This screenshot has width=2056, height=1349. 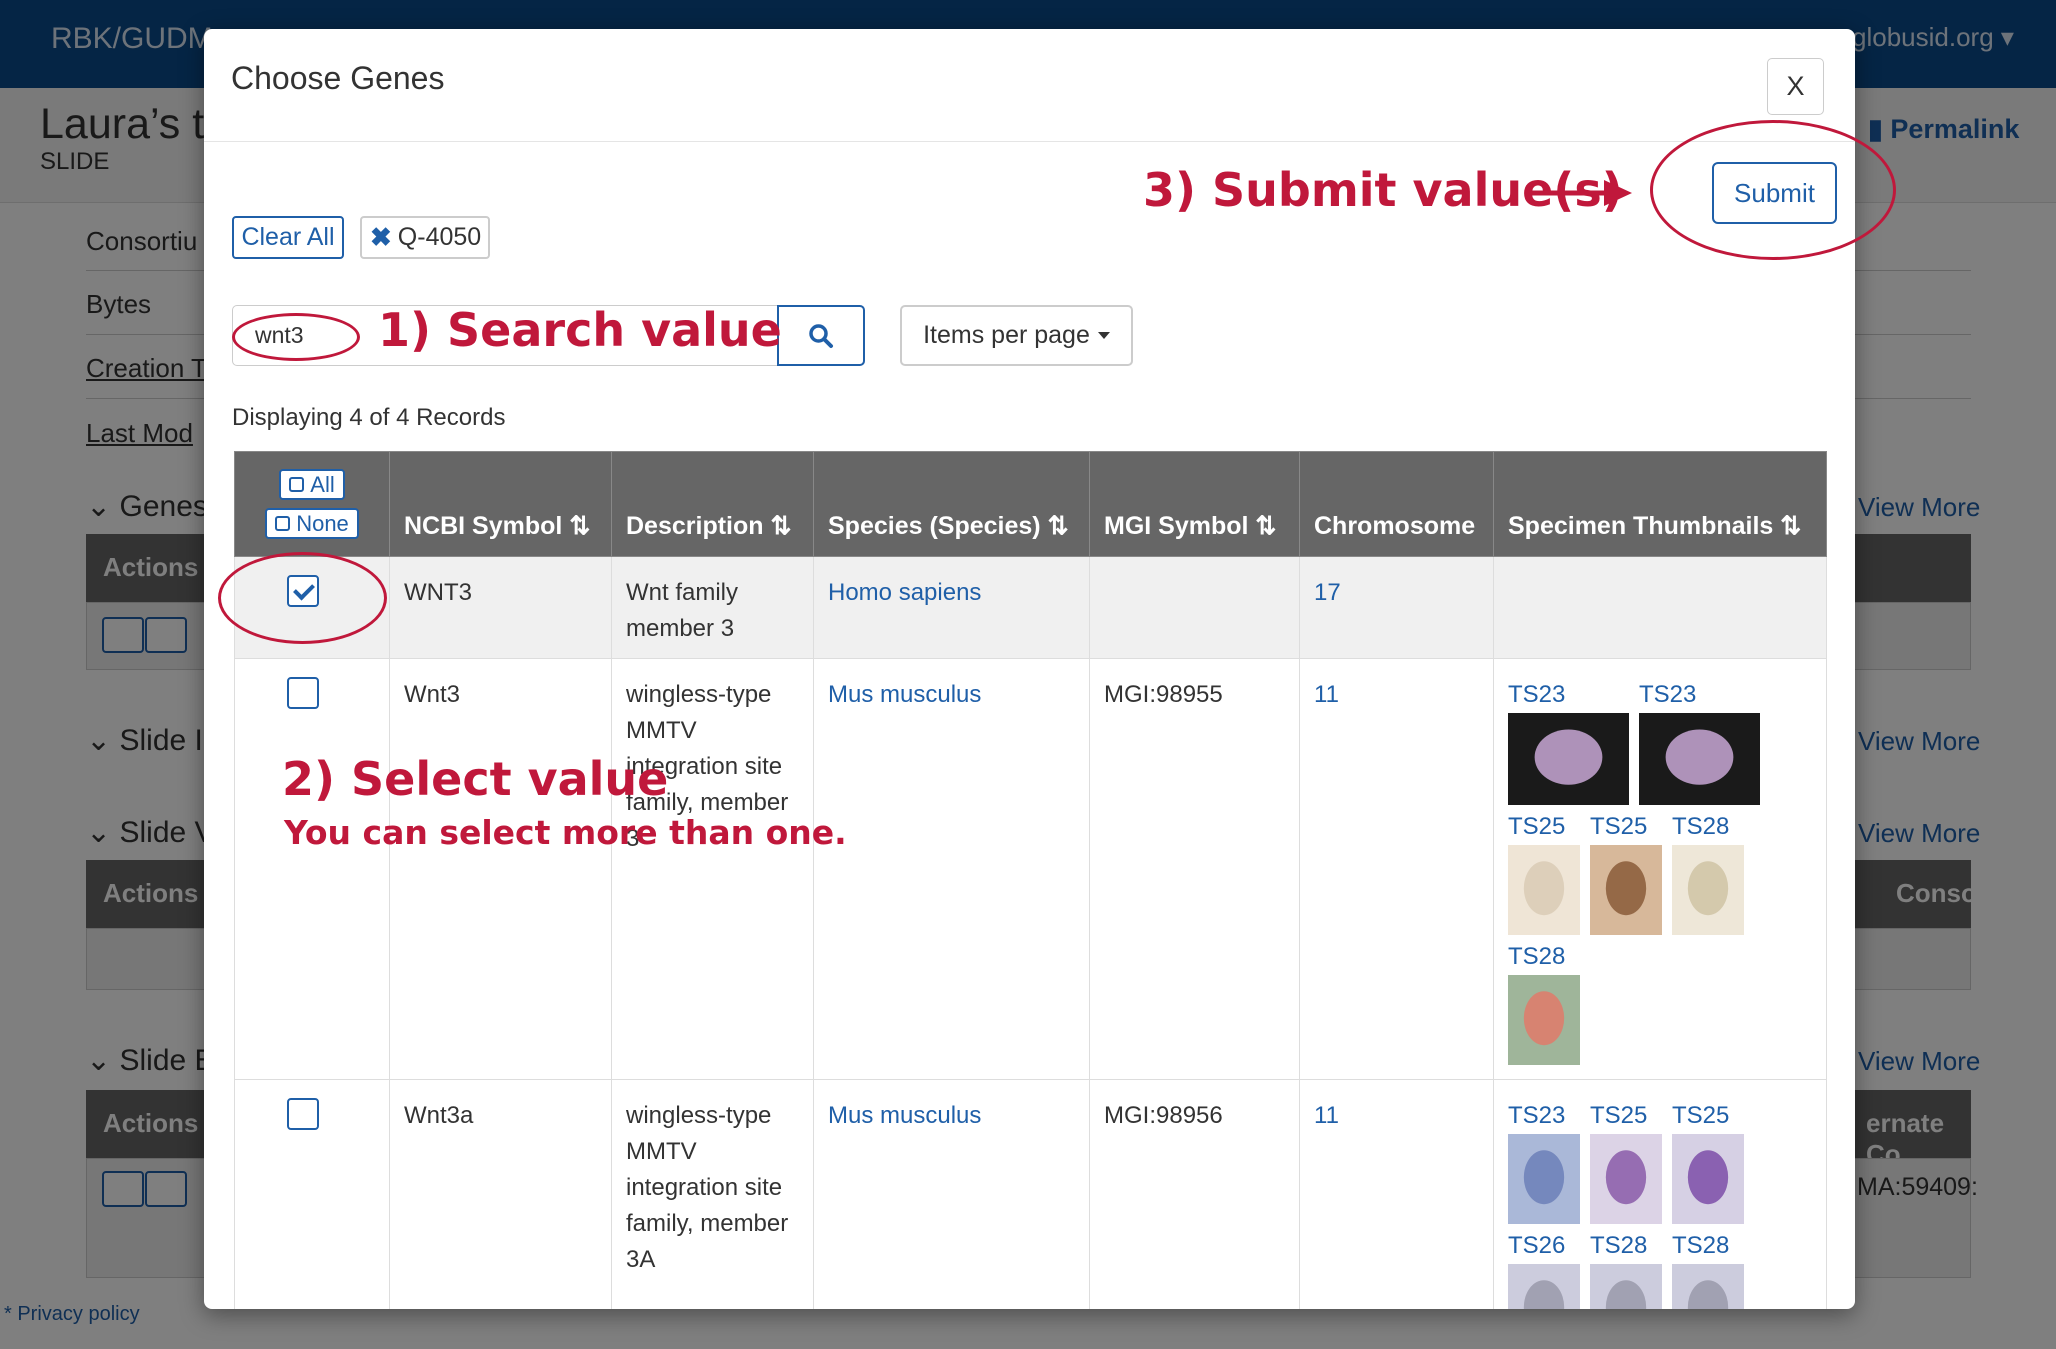 What do you see at coordinates (483, 526) in the screenshot?
I see `column-label: NCBI Symbol` at bounding box center [483, 526].